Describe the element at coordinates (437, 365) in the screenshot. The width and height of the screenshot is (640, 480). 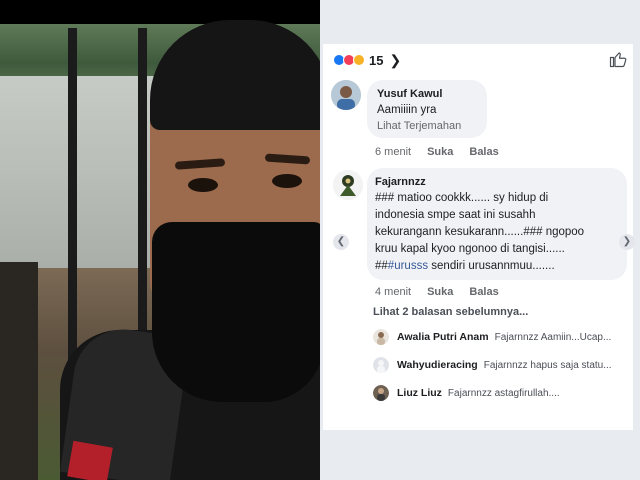
I see `reply-author: Wahyudieracing` at that location.